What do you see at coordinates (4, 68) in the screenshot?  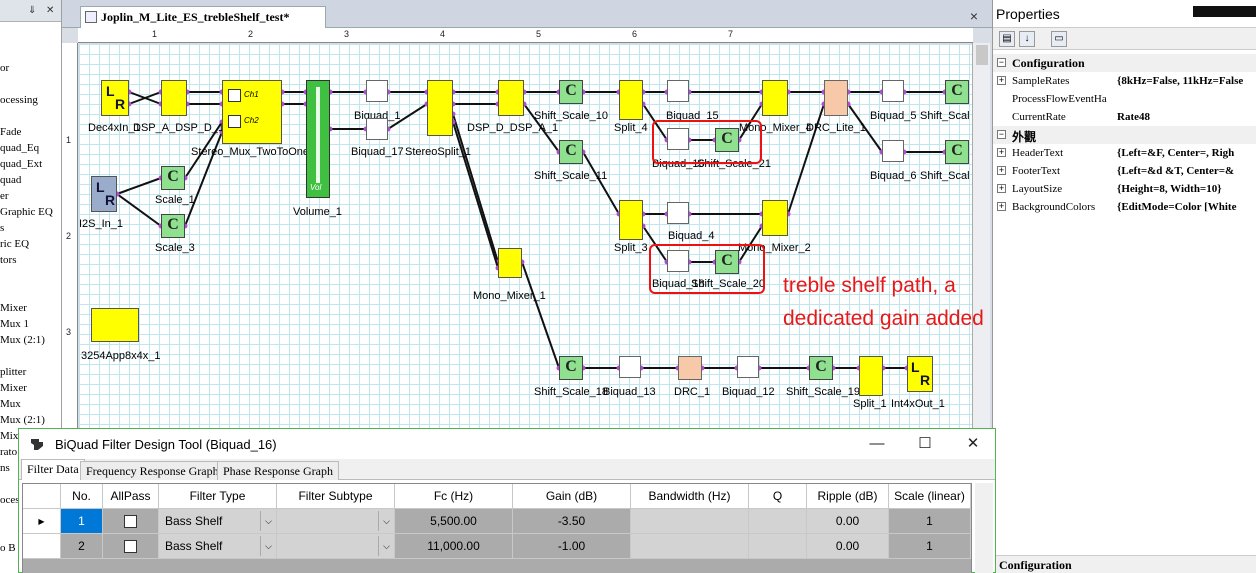 I see `toolbox-item: or` at bounding box center [4, 68].